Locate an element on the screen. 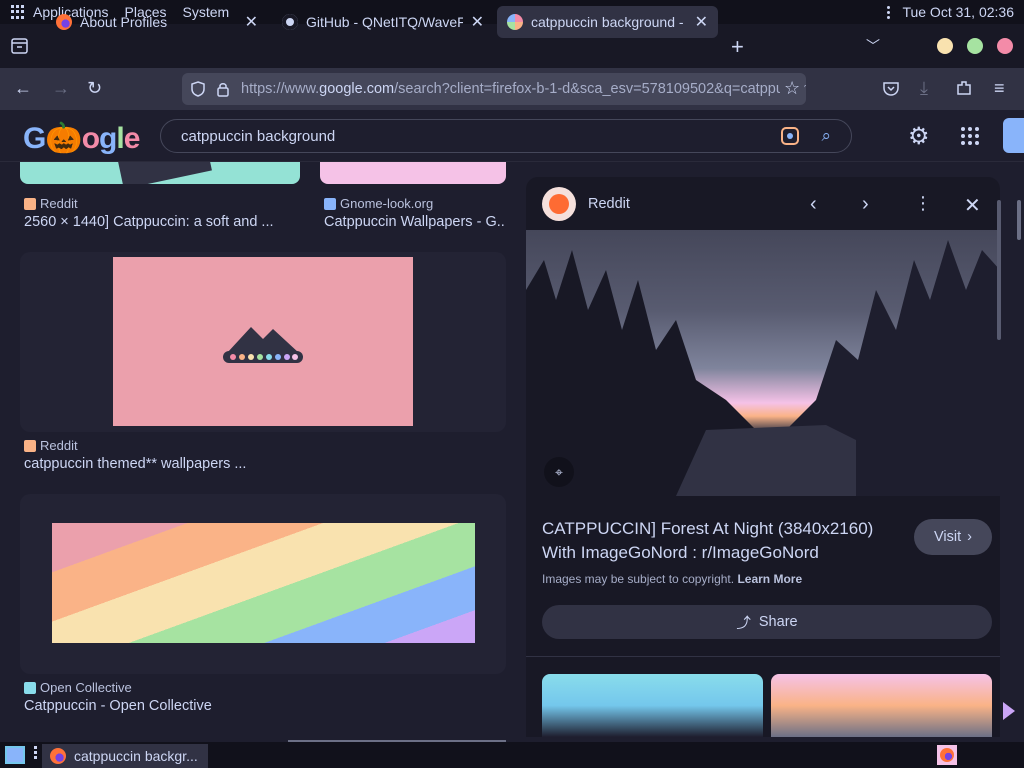  previous-icon: ‹ is located at coordinates (813, 204).